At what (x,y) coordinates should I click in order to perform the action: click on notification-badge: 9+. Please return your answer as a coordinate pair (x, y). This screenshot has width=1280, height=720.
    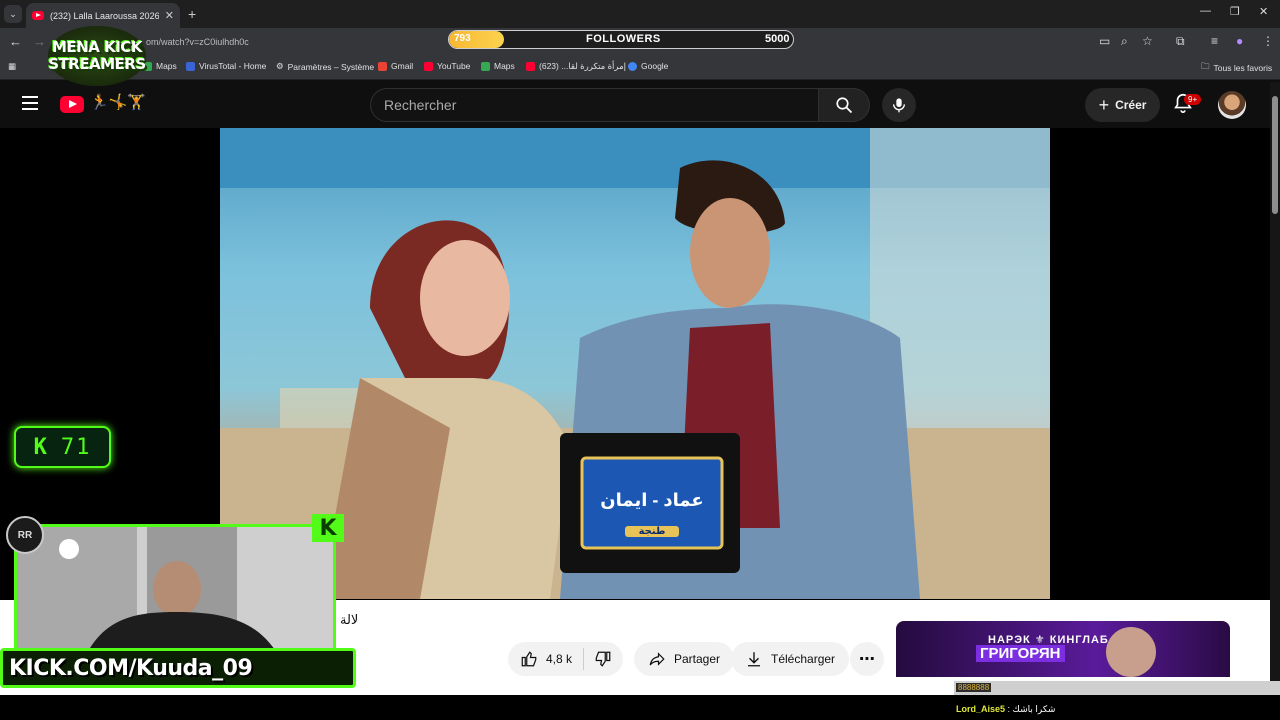
    Looking at the image, I should click on (1193, 99).